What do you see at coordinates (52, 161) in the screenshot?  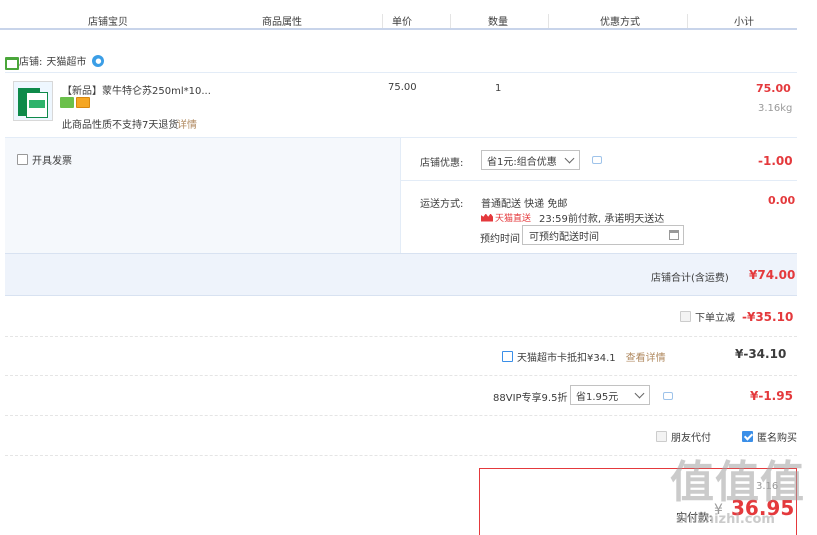 I see `invoice-label: 开具发票` at bounding box center [52, 161].